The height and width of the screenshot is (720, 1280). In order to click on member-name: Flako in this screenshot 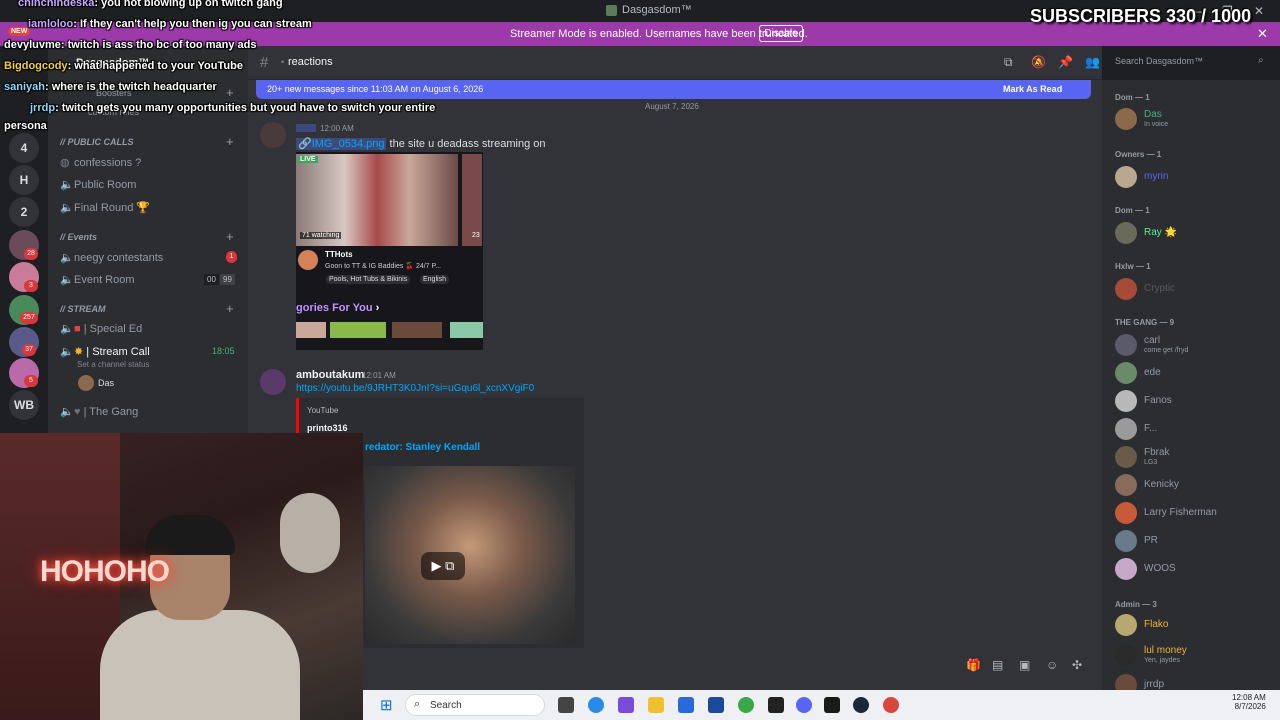, I will do `click(1156, 624)`.